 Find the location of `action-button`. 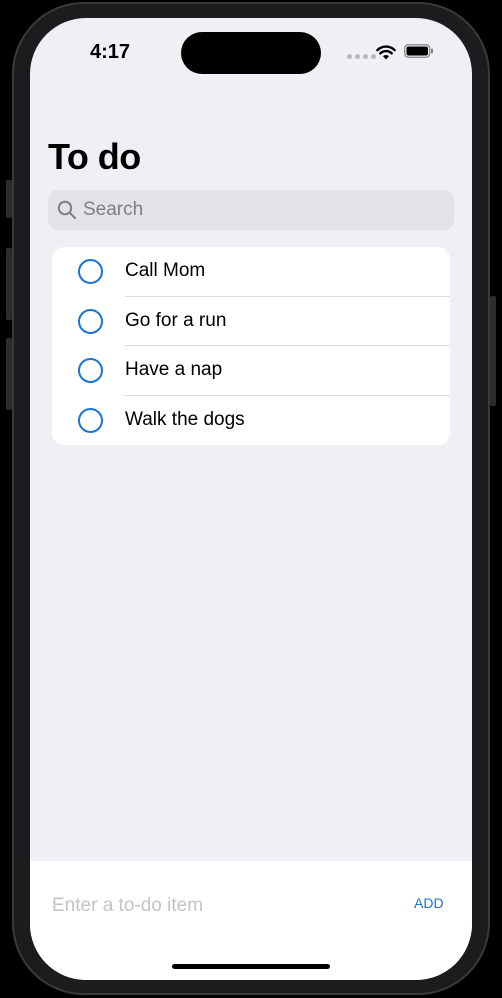

action-button is located at coordinates (9, 199).